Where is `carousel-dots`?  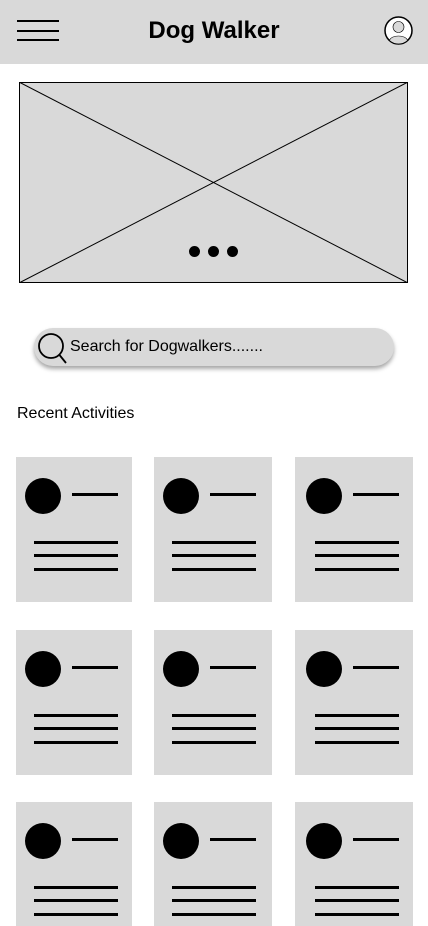 carousel-dots is located at coordinates (213, 252).